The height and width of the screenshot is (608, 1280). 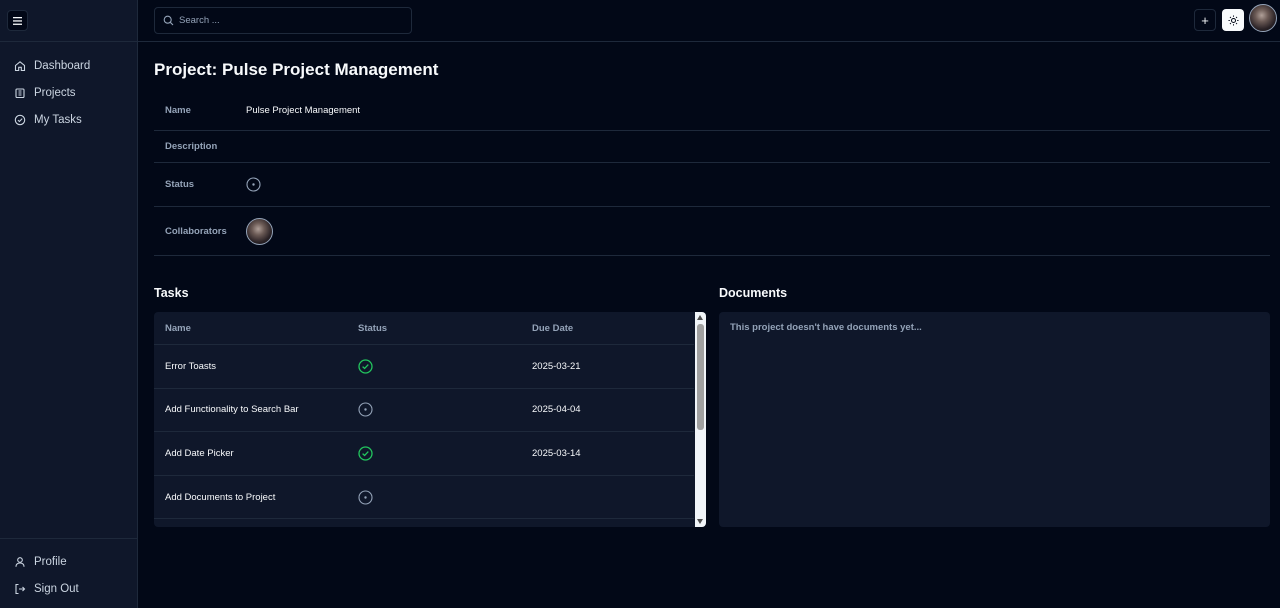 What do you see at coordinates (20, 93) in the screenshot?
I see `building-icon` at bounding box center [20, 93].